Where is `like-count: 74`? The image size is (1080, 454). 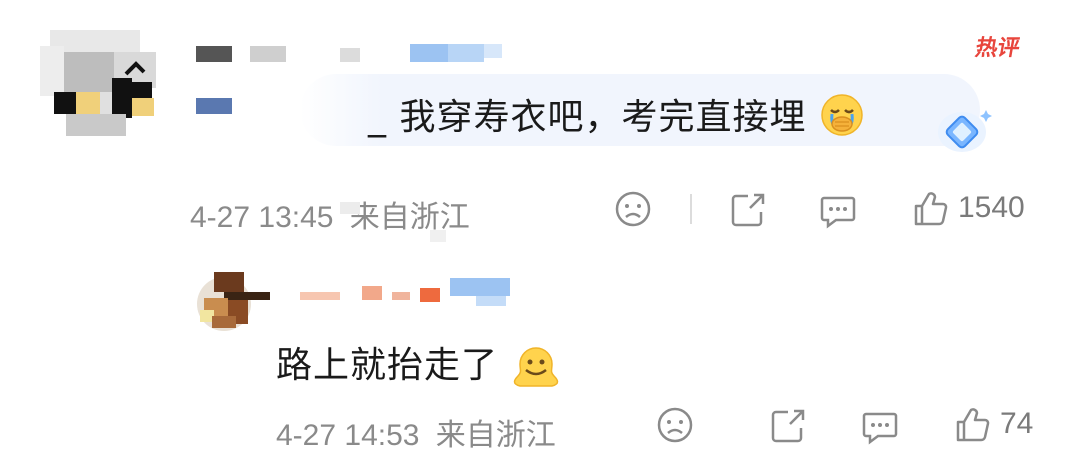 like-count: 74 is located at coordinates (1017, 423).